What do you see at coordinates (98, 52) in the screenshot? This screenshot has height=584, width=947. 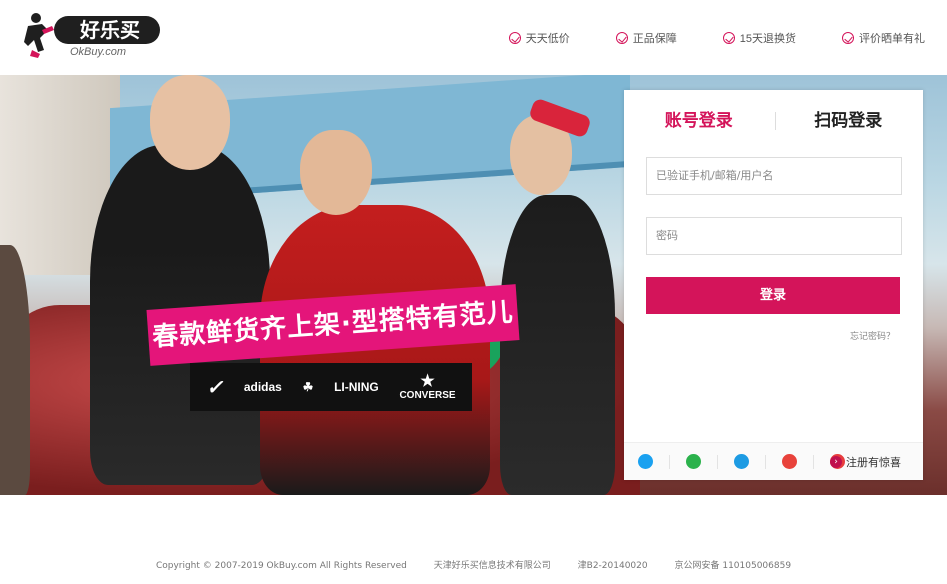 I see `logo-subtext: OkBuy.com` at bounding box center [98, 52].